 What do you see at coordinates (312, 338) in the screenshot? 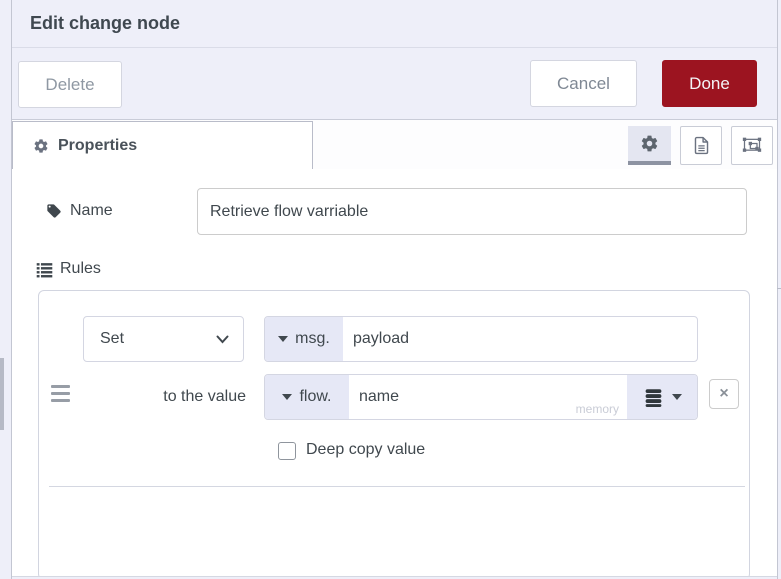
I see `target-prefix-label: msg.` at bounding box center [312, 338].